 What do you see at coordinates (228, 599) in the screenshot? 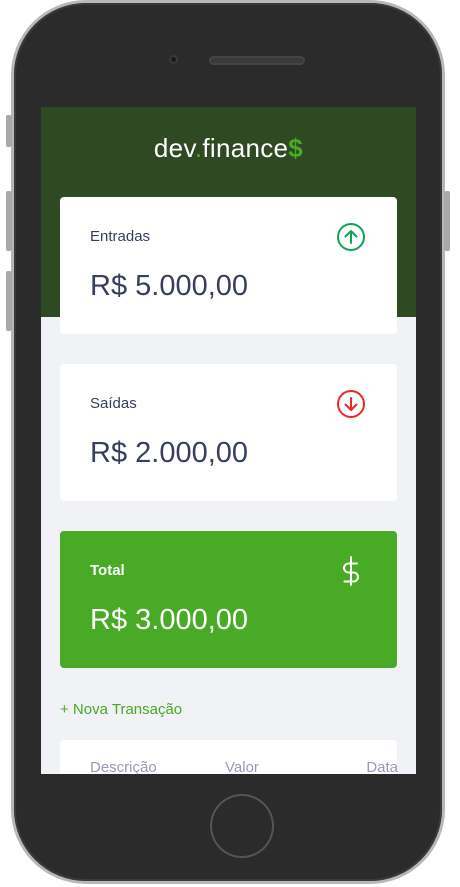
I see `total-card: Total R$ 3.000,00` at bounding box center [228, 599].